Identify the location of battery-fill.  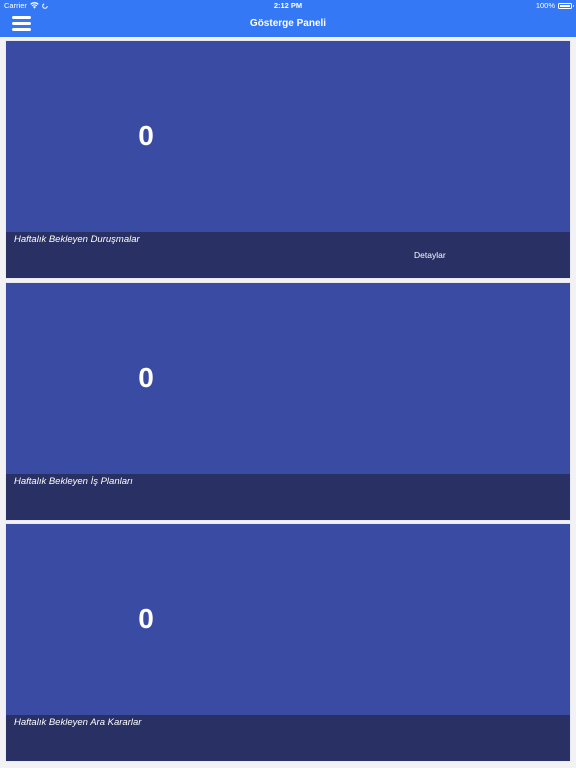
(565, 5).